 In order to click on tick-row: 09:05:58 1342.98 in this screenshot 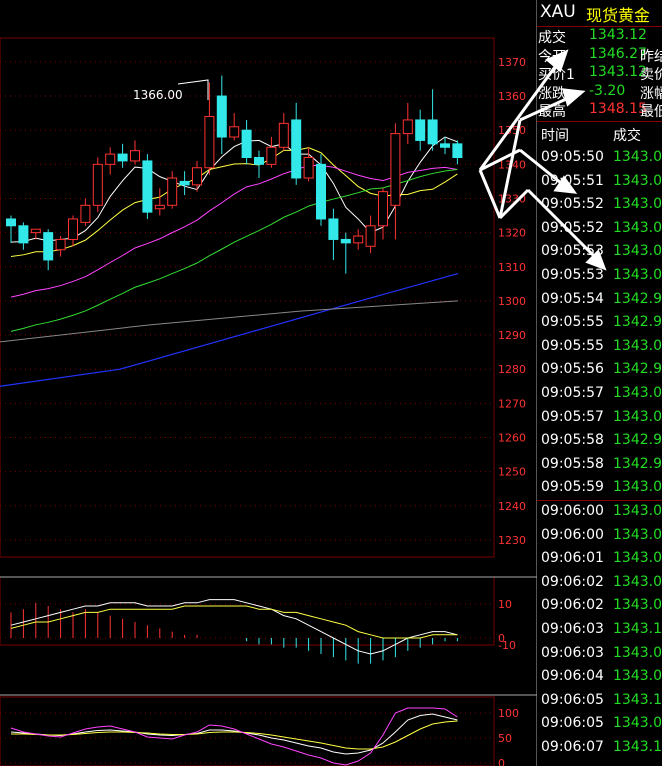, I will do `click(599, 444)`.